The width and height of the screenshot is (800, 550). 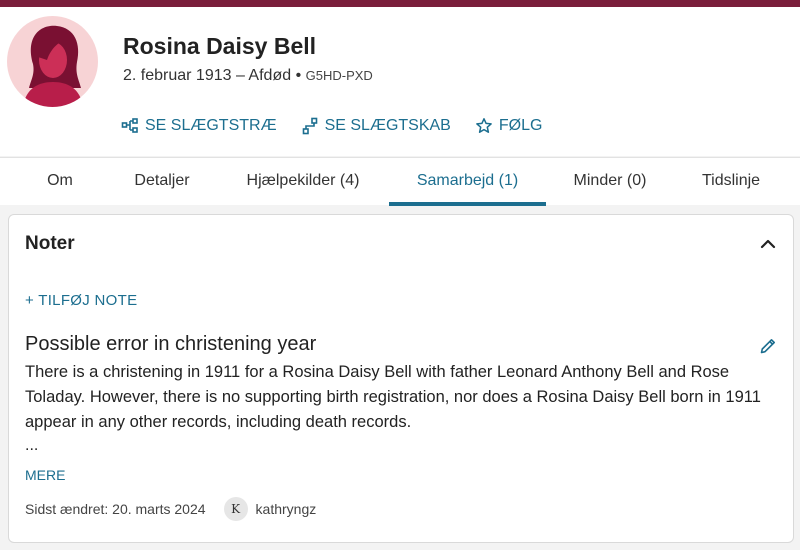 I want to click on follow-label: FØLG, so click(x=520, y=125).